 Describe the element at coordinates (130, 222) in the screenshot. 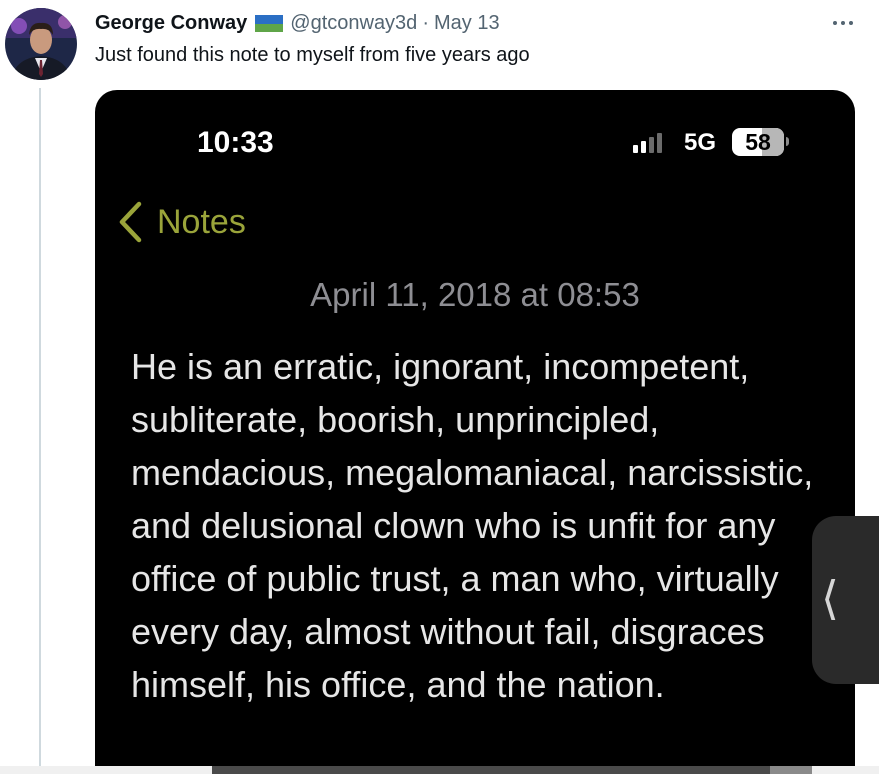

I see `chevron-left-icon` at that location.